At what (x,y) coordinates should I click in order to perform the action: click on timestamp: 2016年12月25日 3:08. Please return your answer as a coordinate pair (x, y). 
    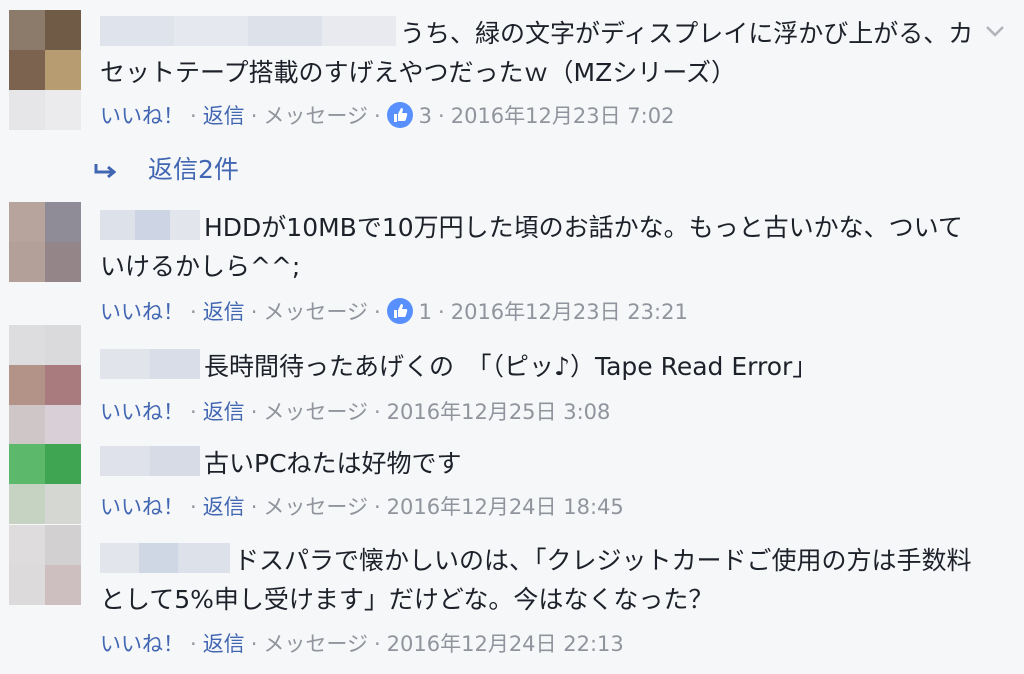
    Looking at the image, I should click on (499, 412).